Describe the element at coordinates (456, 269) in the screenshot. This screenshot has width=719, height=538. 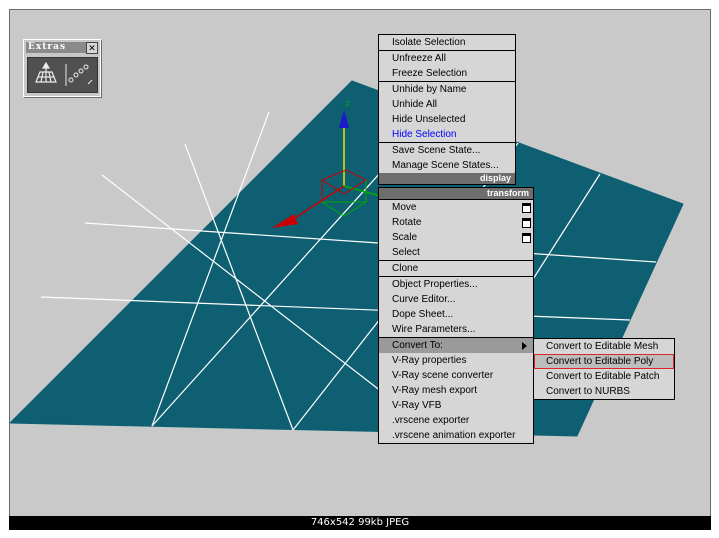
I see `menu-item-clone: Clone` at that location.